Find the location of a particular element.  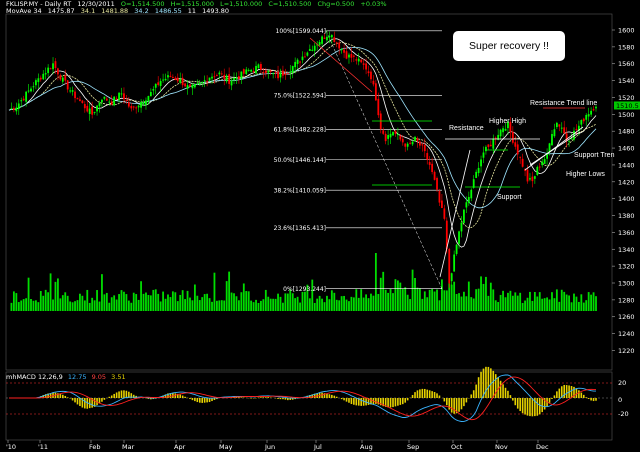

price-tick-label: 1420 is located at coordinates (626, 182).